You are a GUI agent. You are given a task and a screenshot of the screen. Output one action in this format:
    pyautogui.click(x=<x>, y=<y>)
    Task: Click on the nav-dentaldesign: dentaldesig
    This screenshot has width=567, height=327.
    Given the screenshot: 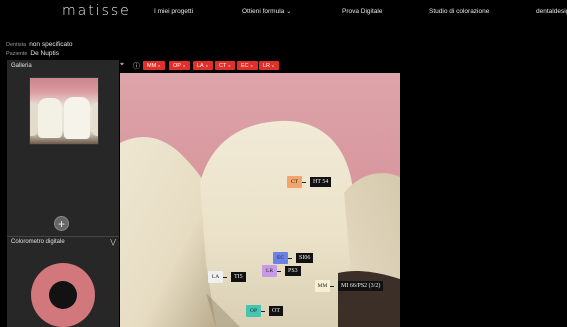 What is the action you would take?
    pyautogui.click(x=551, y=11)
    